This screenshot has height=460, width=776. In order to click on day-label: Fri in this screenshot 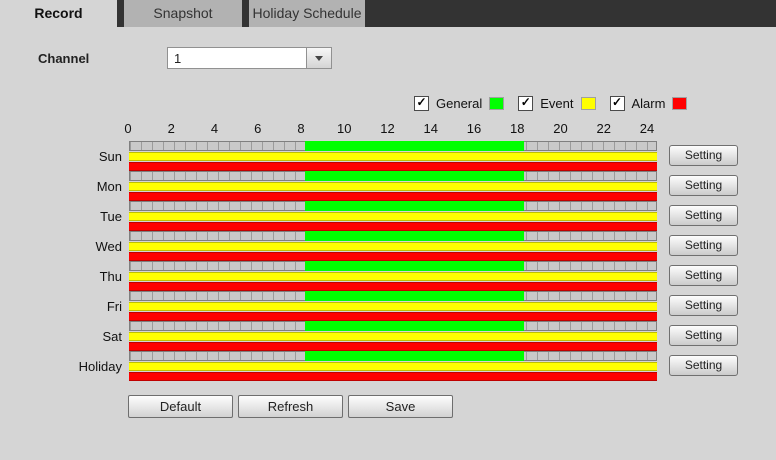, I will do `click(114, 306)`.